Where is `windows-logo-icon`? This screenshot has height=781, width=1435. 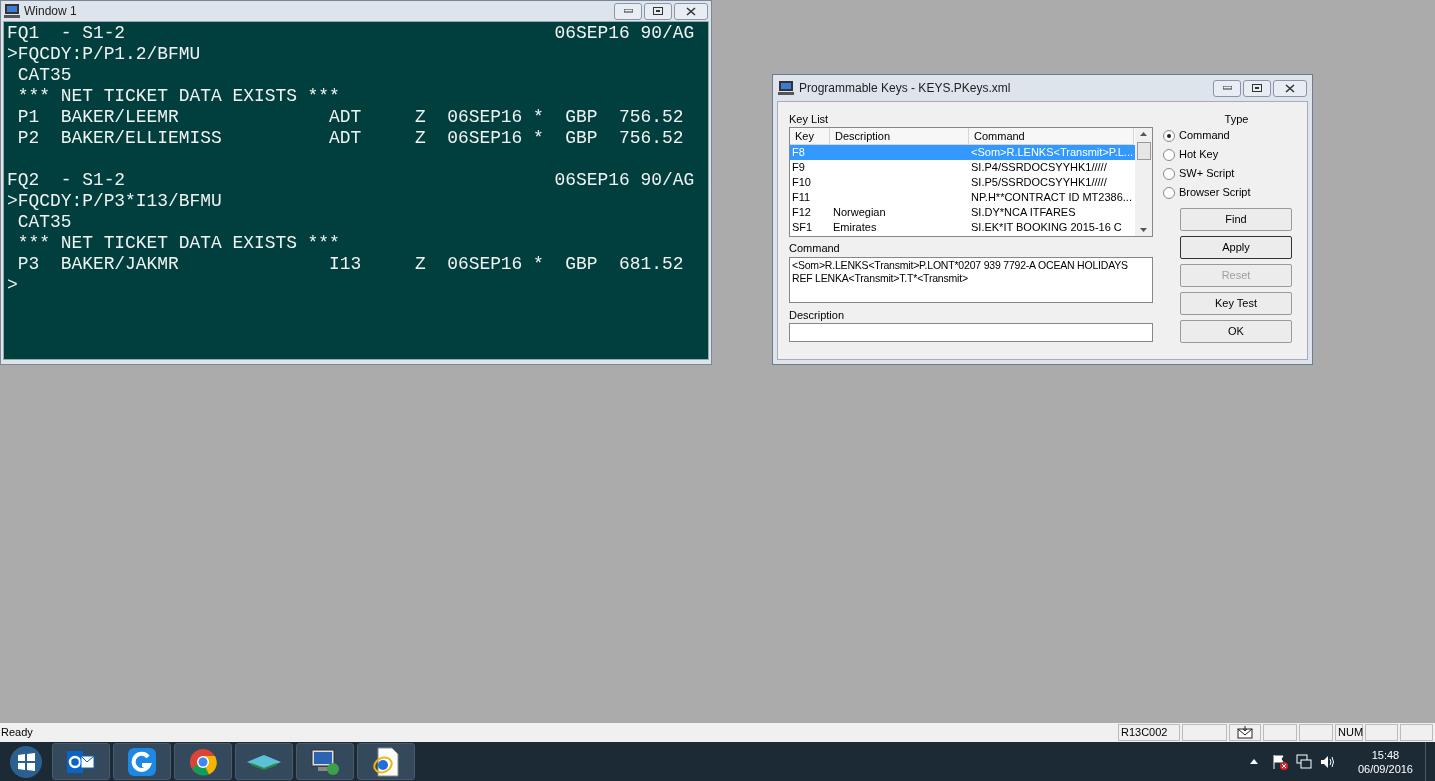 windows-logo-icon is located at coordinates (26, 761).